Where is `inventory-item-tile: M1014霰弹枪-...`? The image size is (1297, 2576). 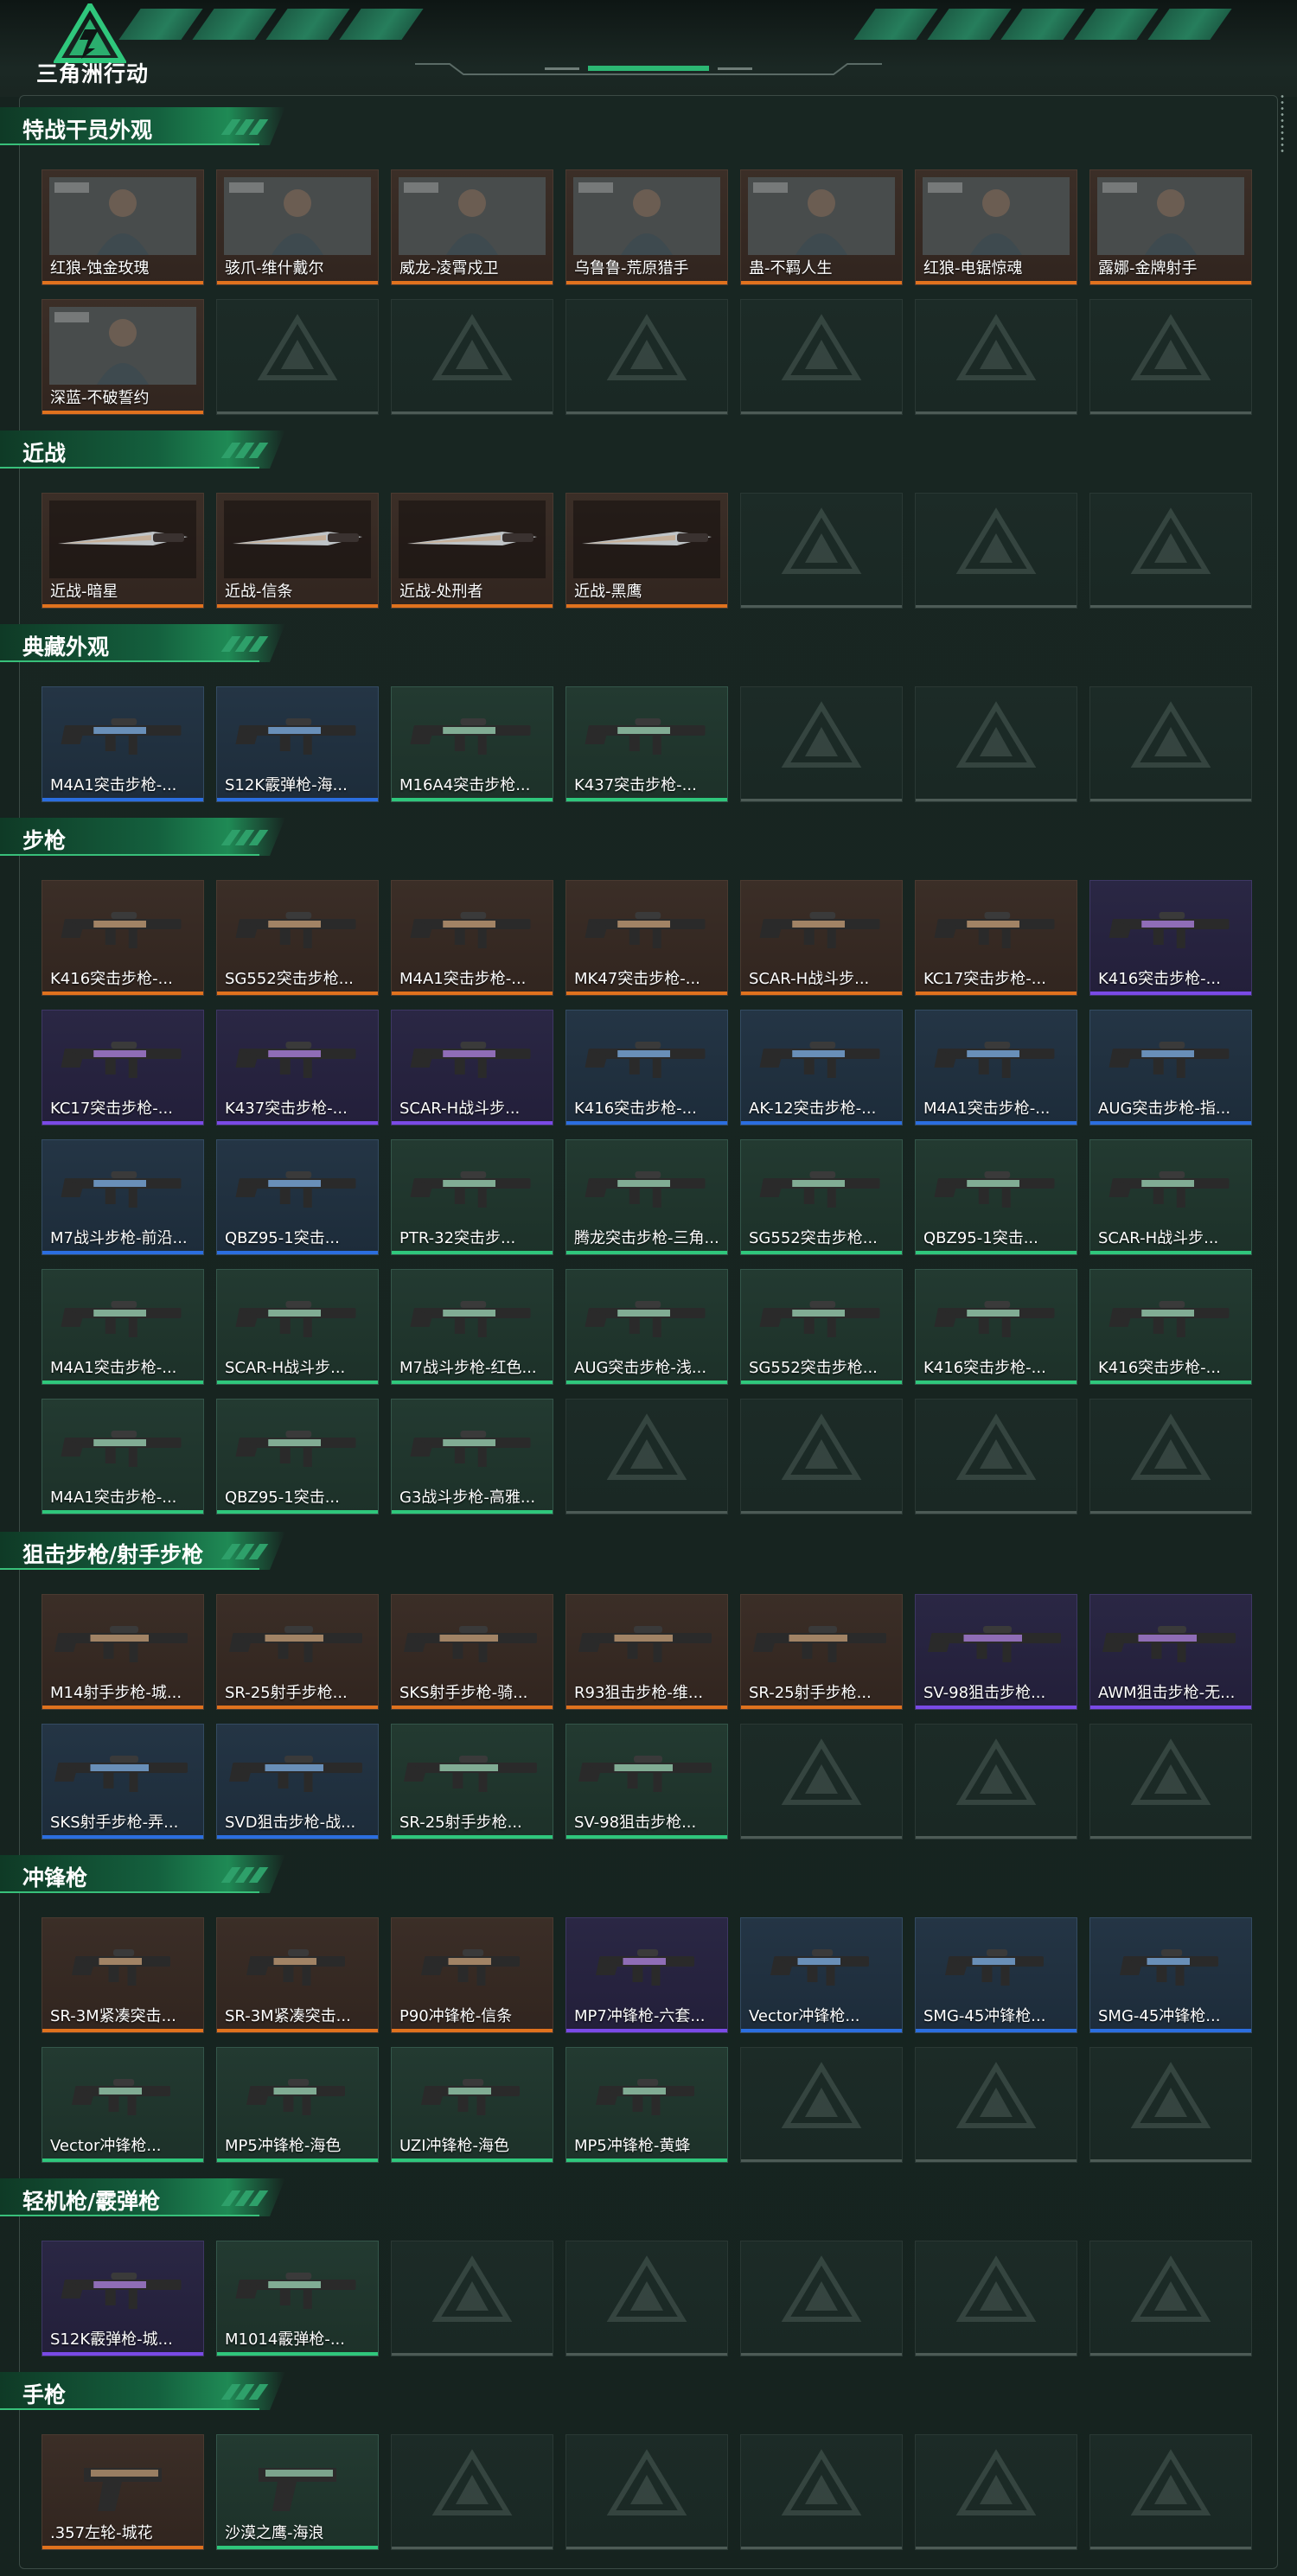 inventory-item-tile: M1014霰弹枪-... is located at coordinates (298, 2298).